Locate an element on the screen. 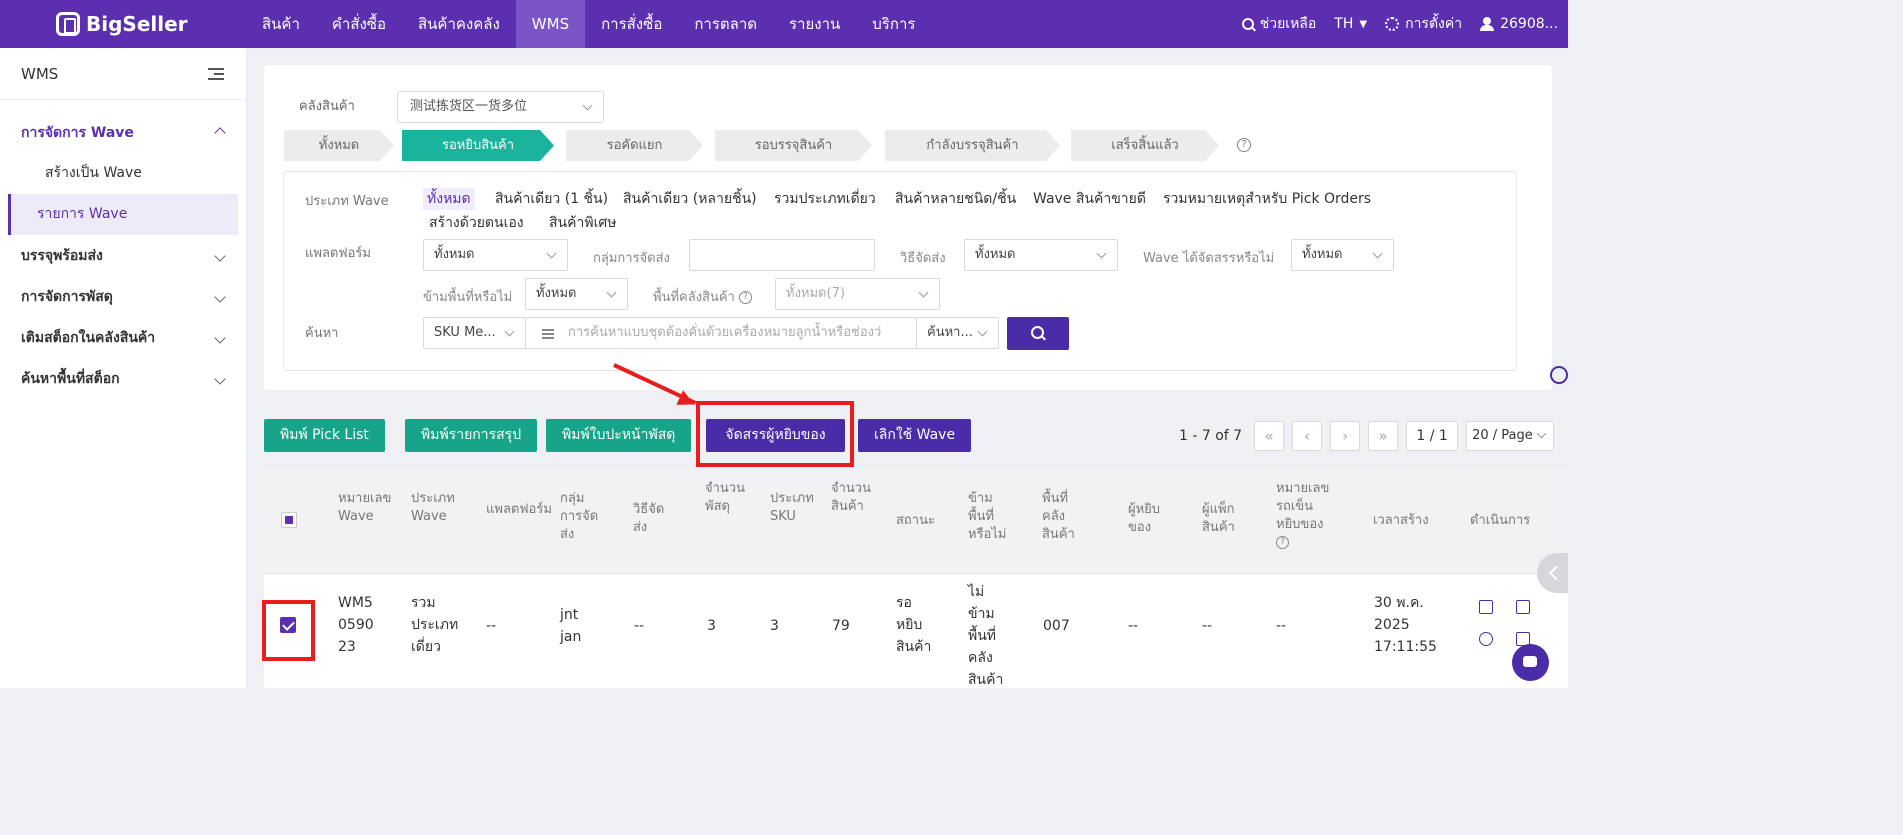 The image size is (1903, 835). sidebar-group-packing: บรรจุพร้อมส่ง is located at coordinates (123, 255).